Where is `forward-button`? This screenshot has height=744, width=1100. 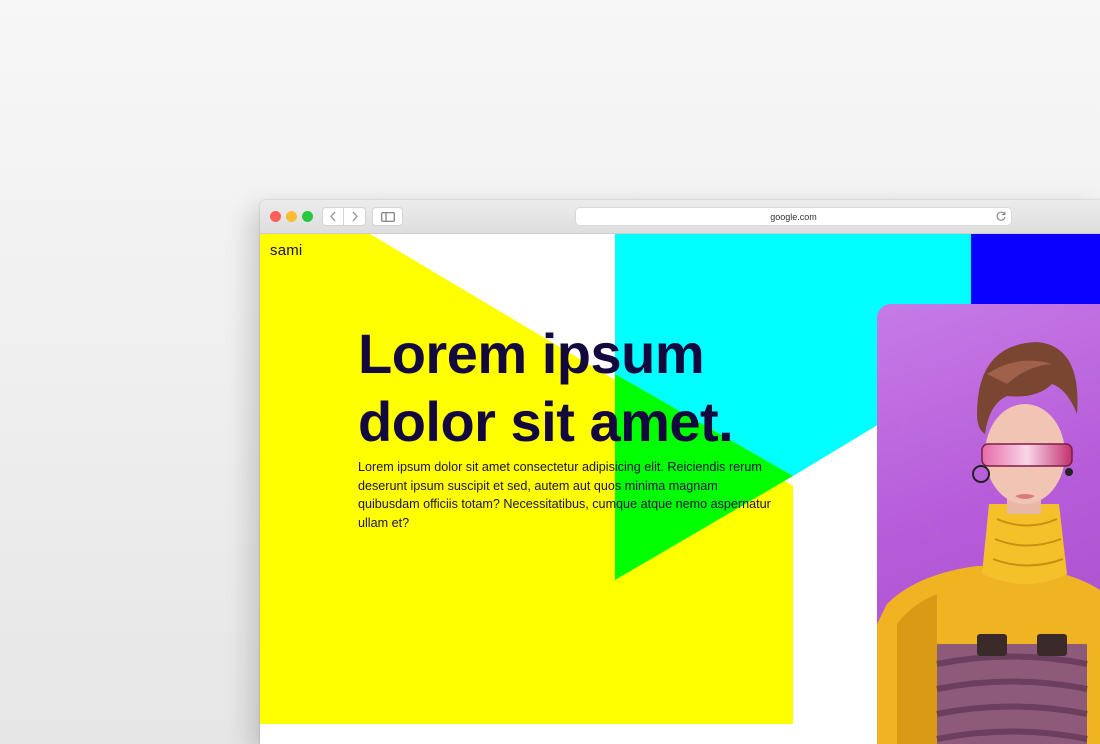
forward-button is located at coordinates (355, 216).